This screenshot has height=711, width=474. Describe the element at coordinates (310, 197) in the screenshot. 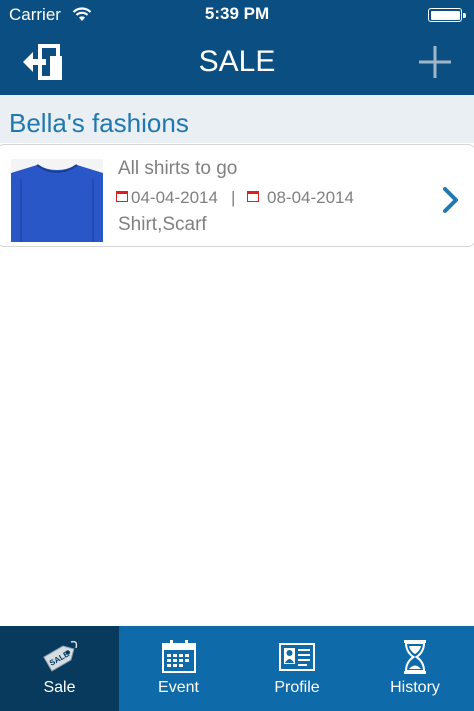

I see `end-date: 08-04-2014` at that location.